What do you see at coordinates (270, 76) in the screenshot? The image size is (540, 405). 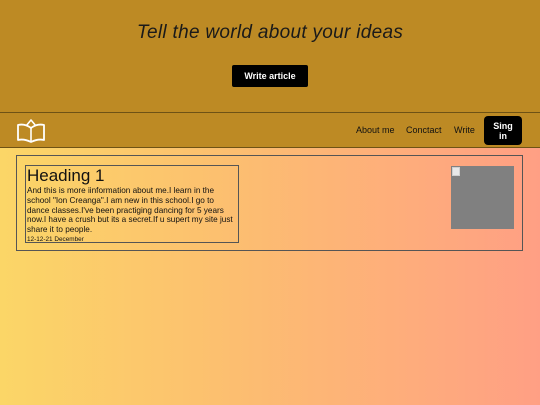 I see `write-article-button: Write article` at bounding box center [270, 76].